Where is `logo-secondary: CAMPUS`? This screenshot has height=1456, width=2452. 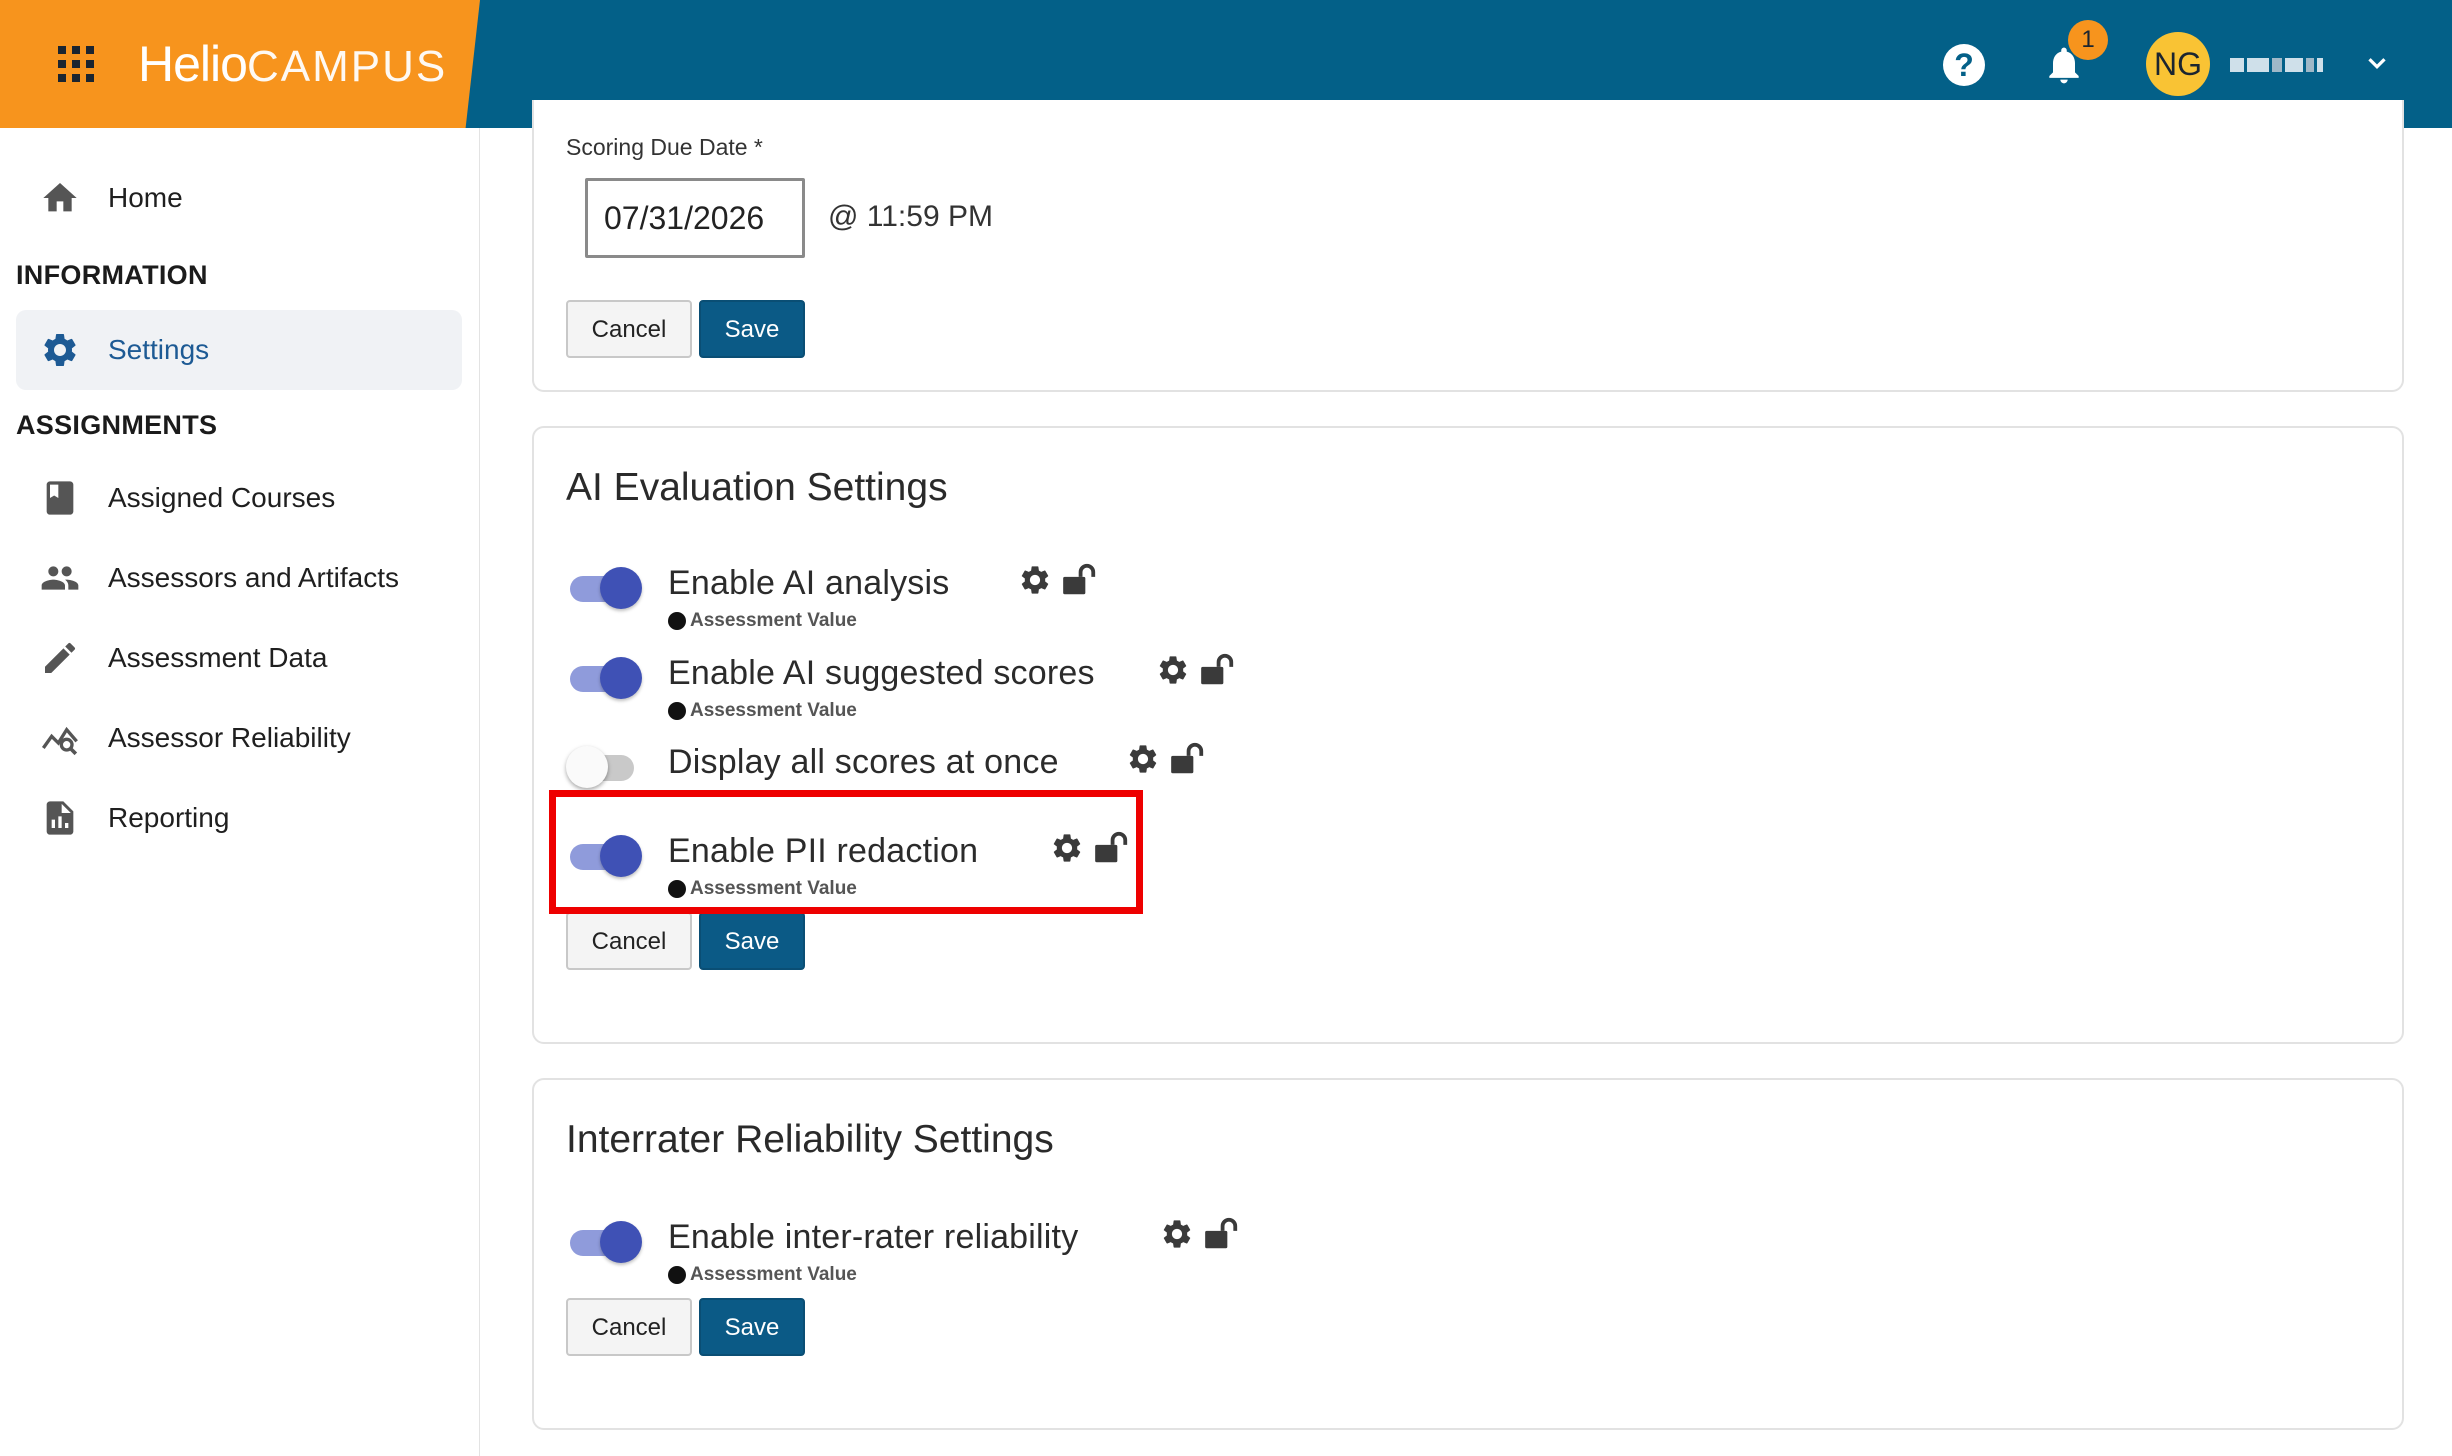
logo-secondary: CAMPUS is located at coordinates (347, 66).